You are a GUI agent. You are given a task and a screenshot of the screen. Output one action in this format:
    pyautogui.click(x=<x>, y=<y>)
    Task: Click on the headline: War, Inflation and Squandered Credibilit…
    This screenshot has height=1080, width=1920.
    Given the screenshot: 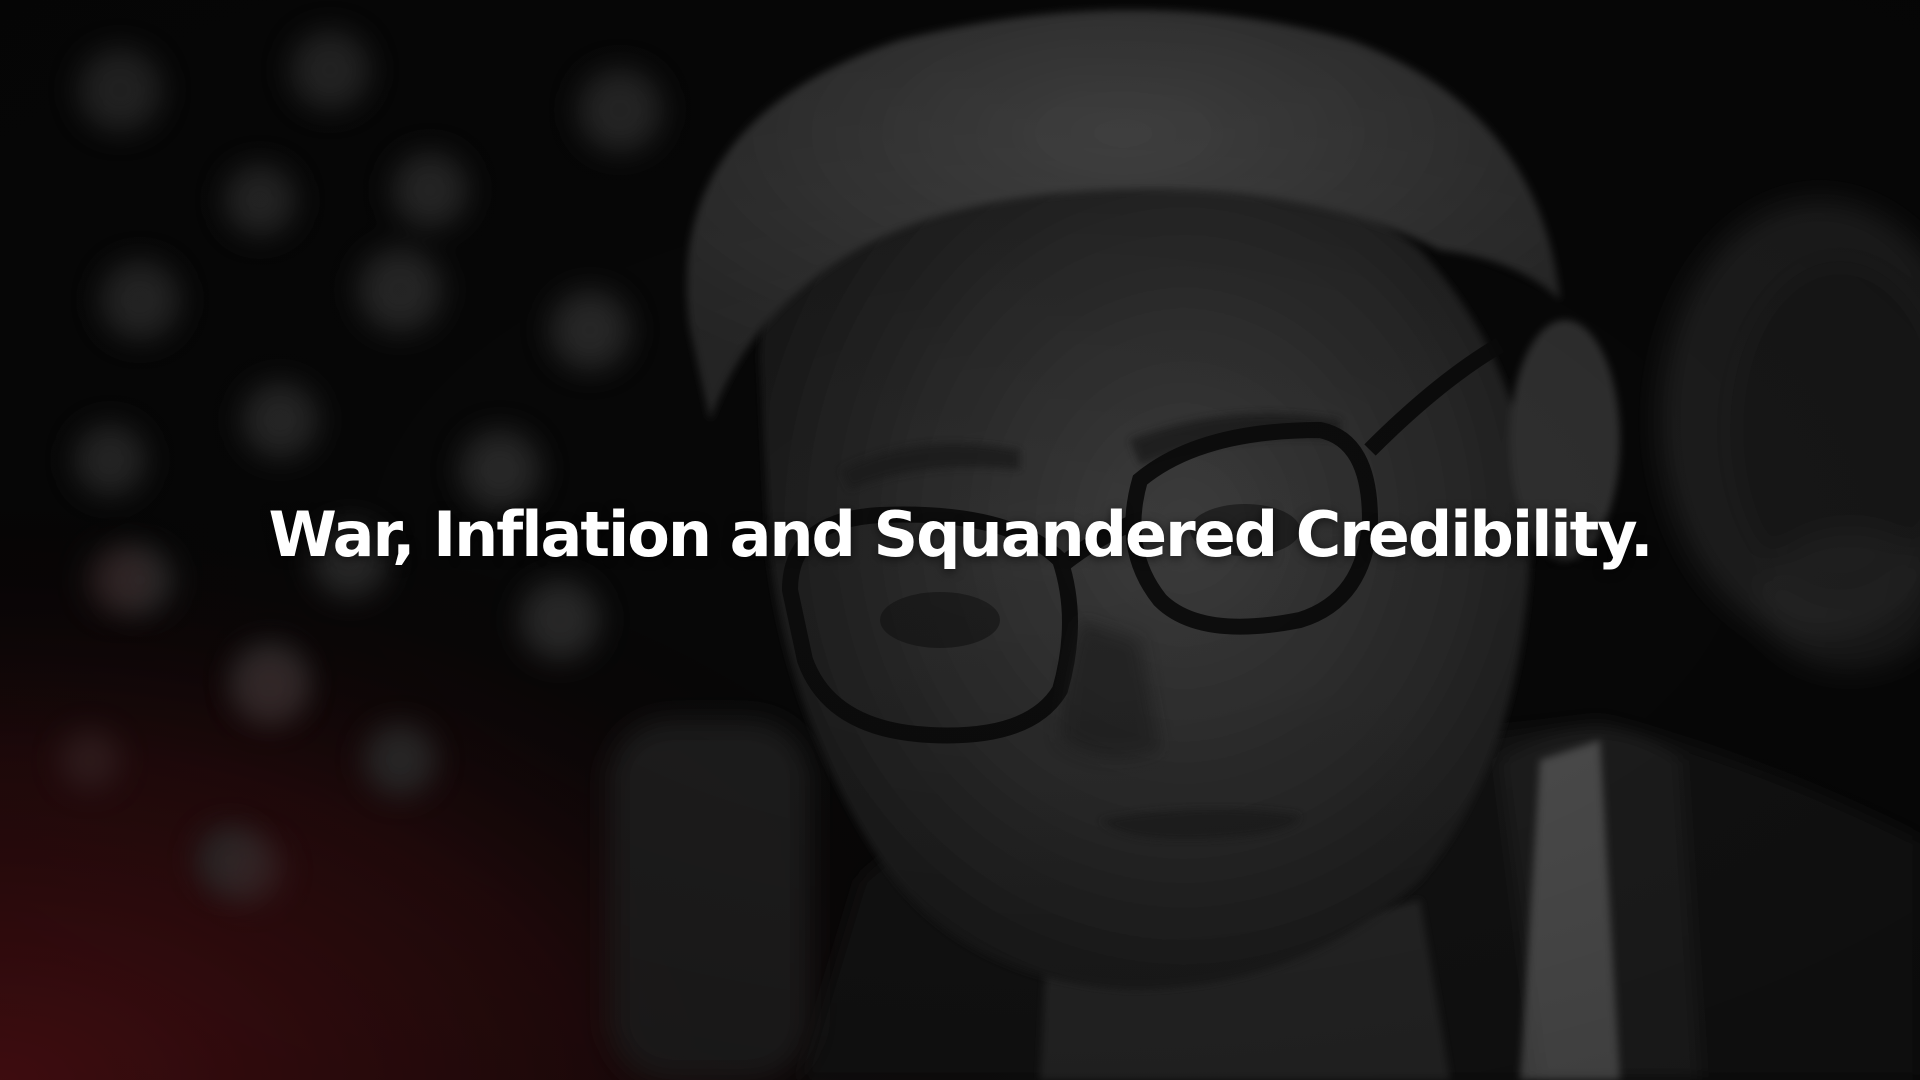 What is the action you would take?
    pyautogui.click(x=960, y=534)
    